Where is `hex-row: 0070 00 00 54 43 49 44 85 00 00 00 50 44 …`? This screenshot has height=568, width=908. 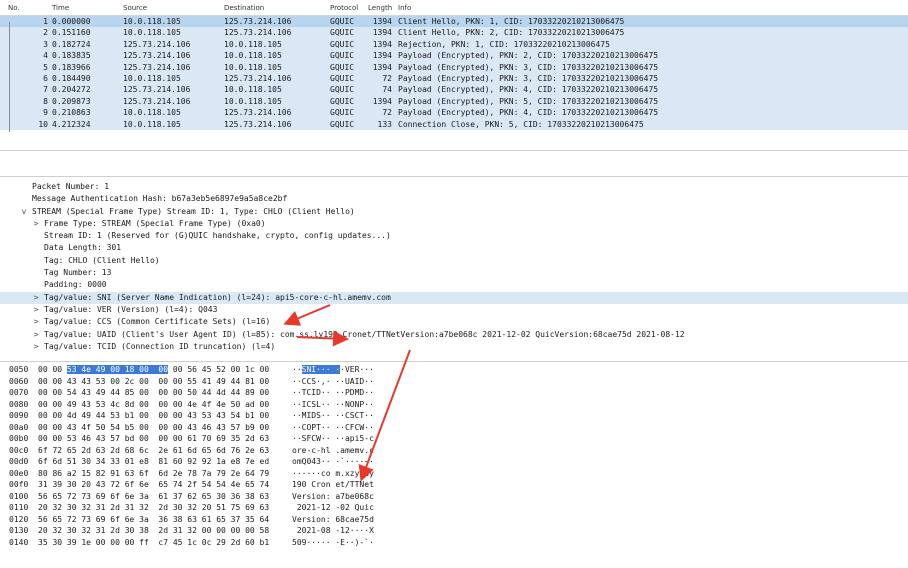 hex-row: 0070 00 00 54 43 49 44 85 00 00 00 50 44 … is located at coordinates (454, 393).